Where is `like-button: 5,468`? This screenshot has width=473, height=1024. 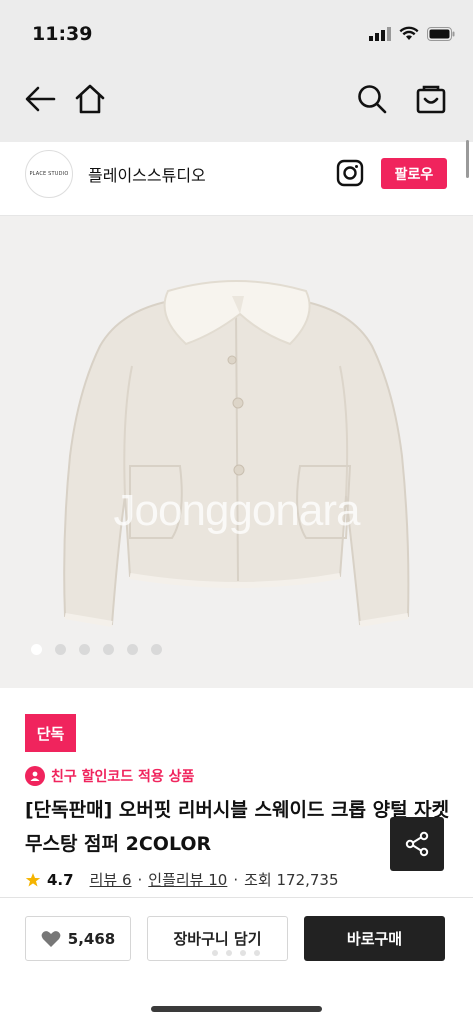
like-button: 5,468 is located at coordinates (78, 938).